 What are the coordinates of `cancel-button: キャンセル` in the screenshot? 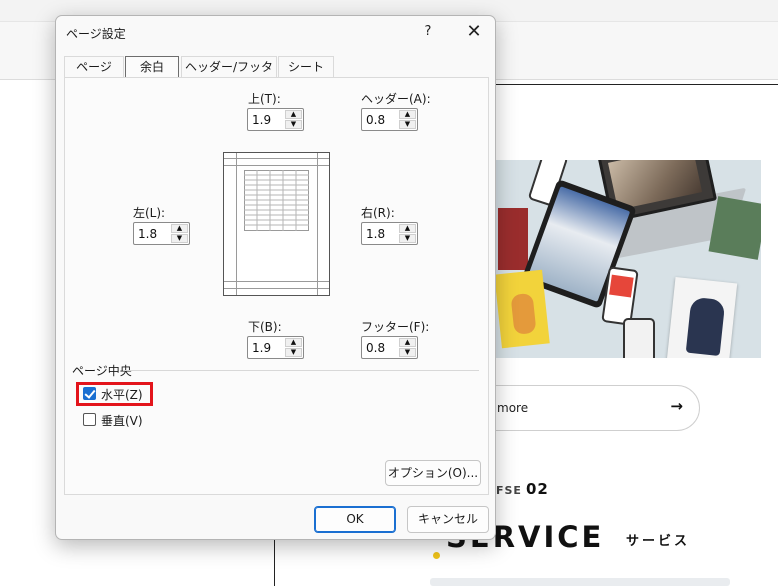 It's located at (448, 519).